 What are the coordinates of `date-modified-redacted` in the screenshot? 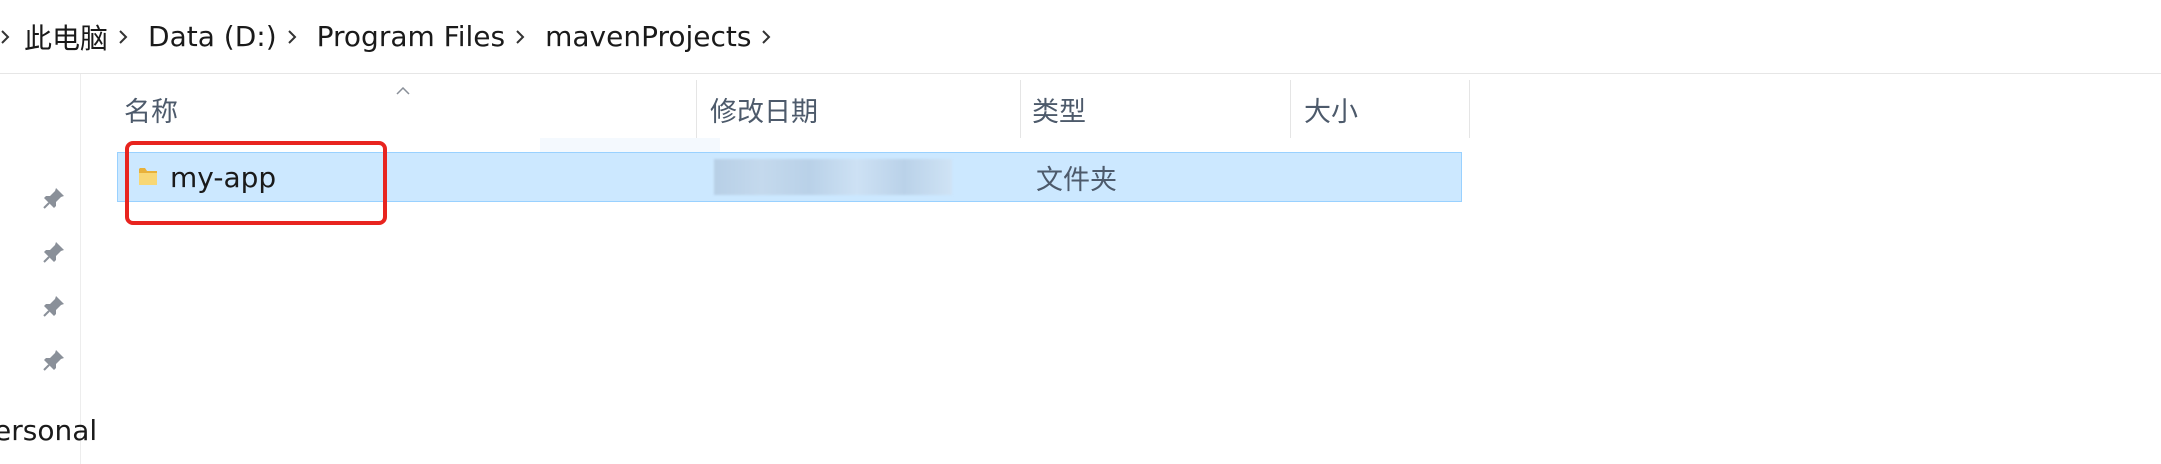 It's located at (833, 177).